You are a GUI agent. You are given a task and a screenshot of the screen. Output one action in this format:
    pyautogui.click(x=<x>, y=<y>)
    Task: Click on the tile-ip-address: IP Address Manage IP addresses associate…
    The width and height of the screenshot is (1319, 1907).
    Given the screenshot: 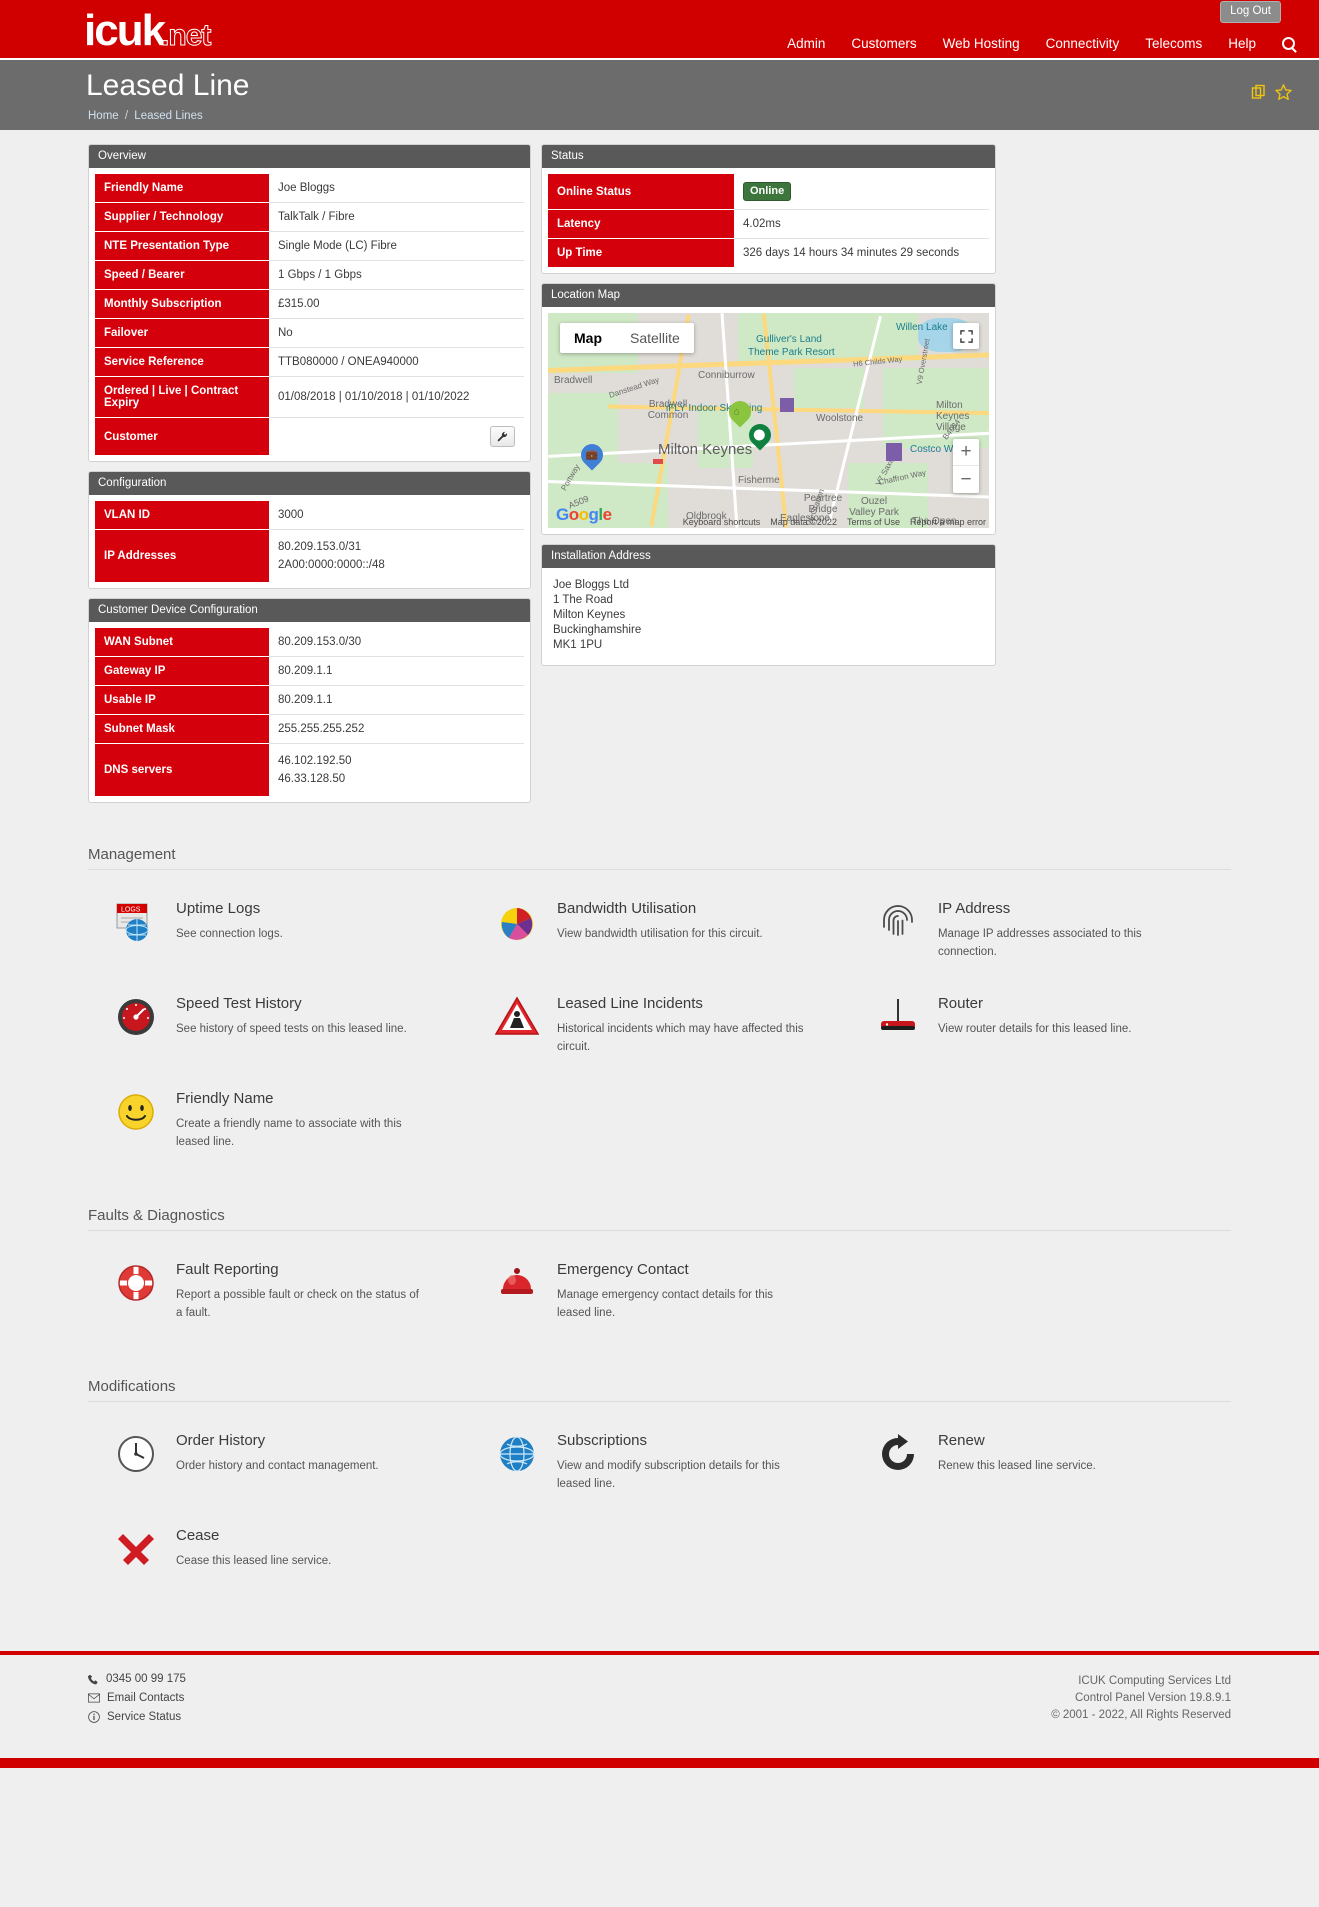 What is the action you would take?
    pyautogui.click(x=1040, y=935)
    